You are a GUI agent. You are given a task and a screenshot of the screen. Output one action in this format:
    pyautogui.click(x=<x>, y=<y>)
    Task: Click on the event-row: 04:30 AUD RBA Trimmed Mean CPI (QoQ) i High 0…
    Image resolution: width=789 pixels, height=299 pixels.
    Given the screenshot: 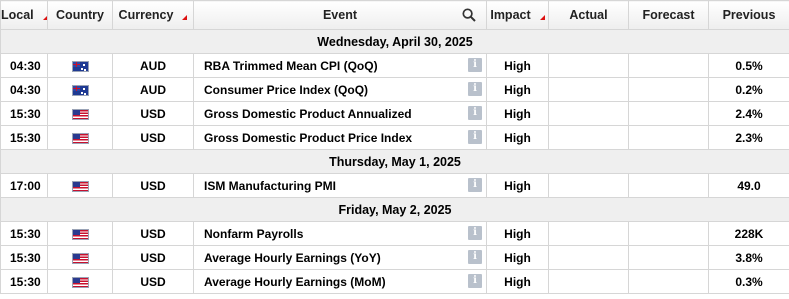 What is the action you would take?
    pyautogui.click(x=394, y=65)
    